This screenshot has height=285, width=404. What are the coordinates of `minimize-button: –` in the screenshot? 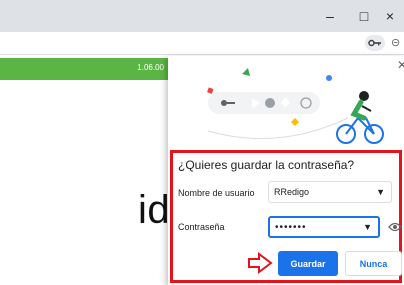 It's located at (330, 16).